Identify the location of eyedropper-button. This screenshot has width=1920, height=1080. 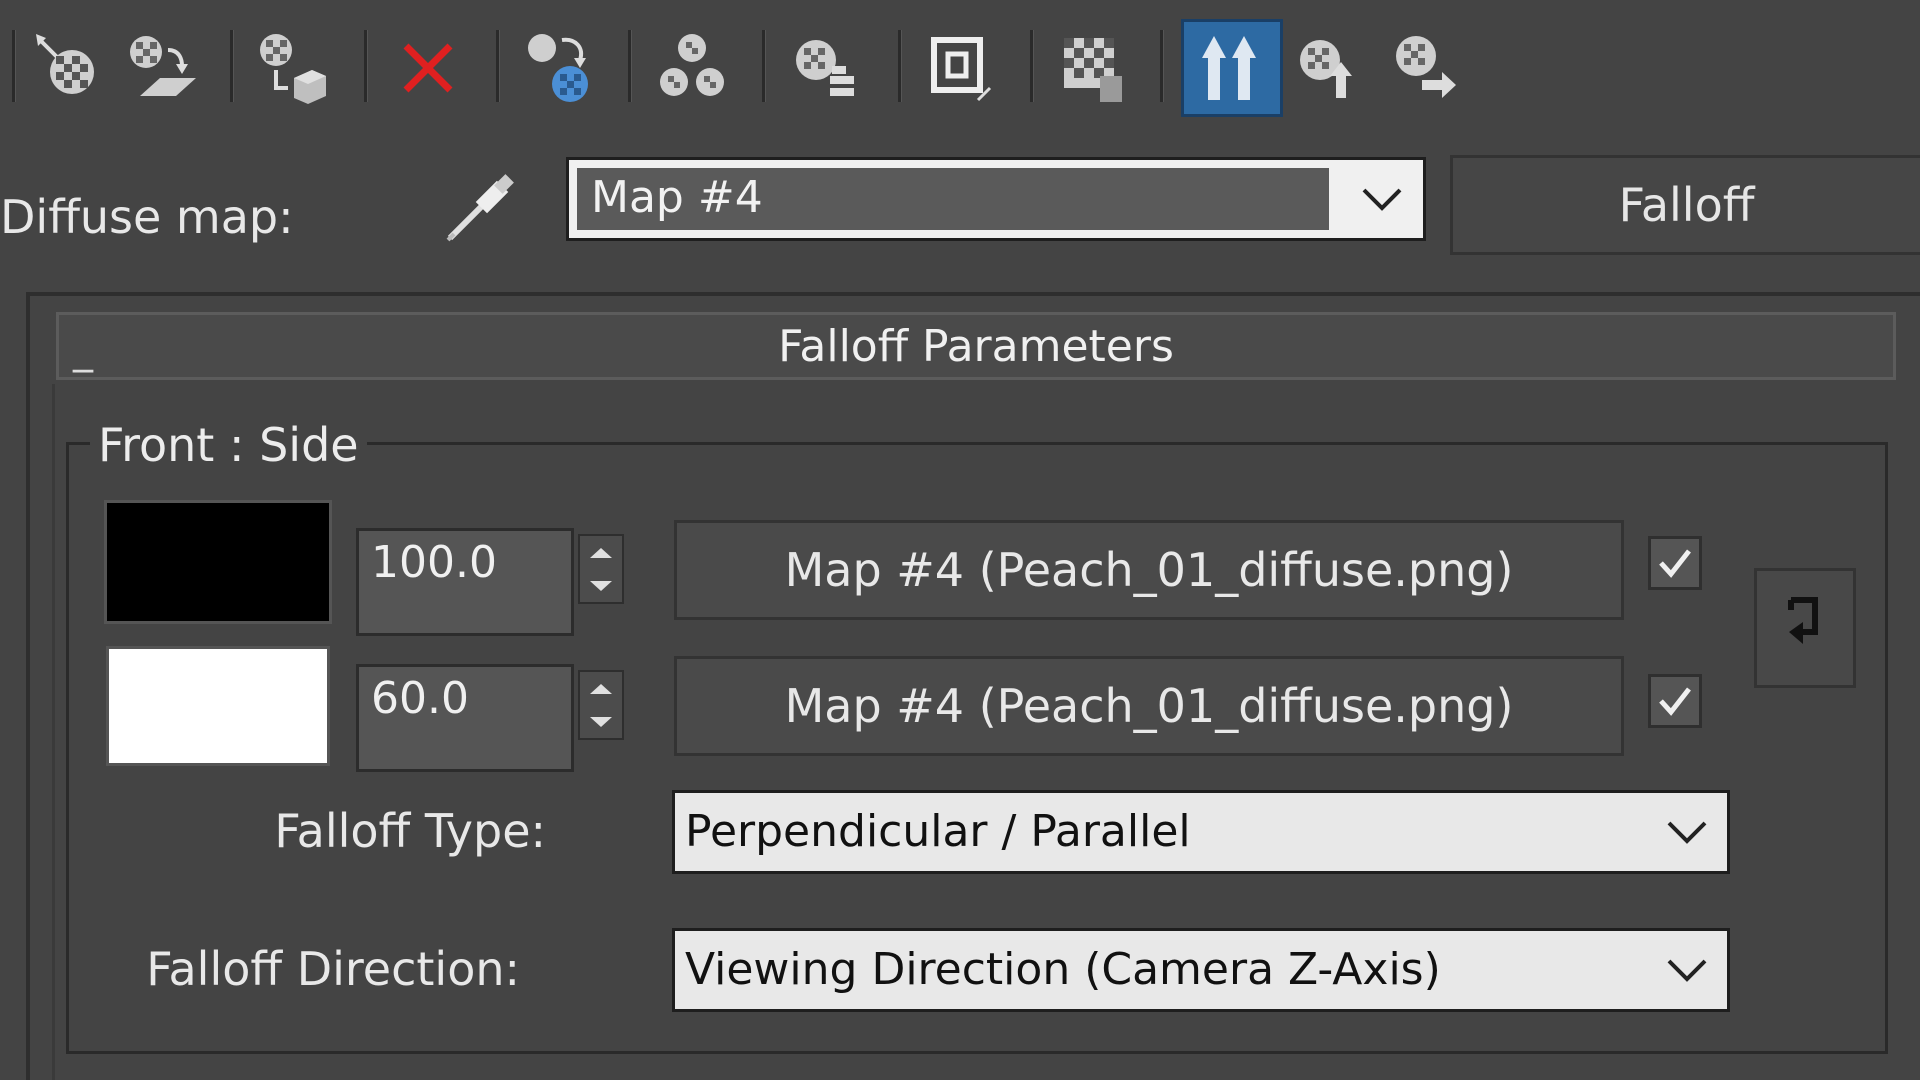
(480, 208).